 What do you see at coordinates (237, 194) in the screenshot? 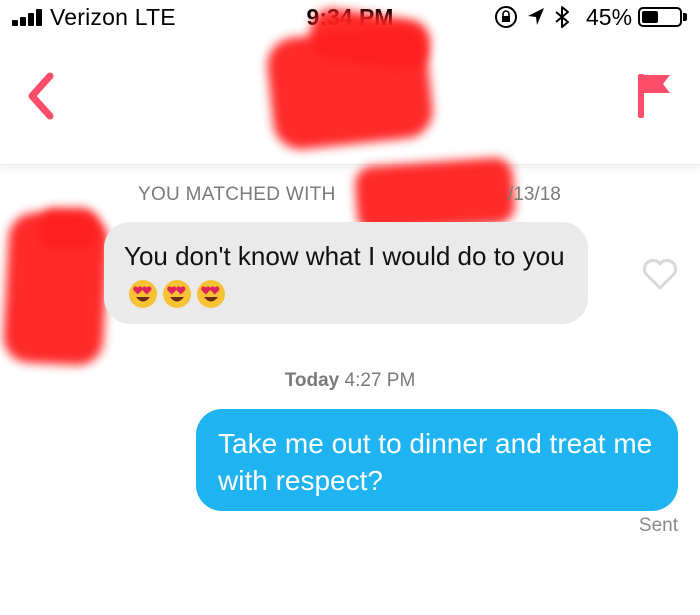
I see `match-banner: YOU MATCHED WITH` at bounding box center [237, 194].